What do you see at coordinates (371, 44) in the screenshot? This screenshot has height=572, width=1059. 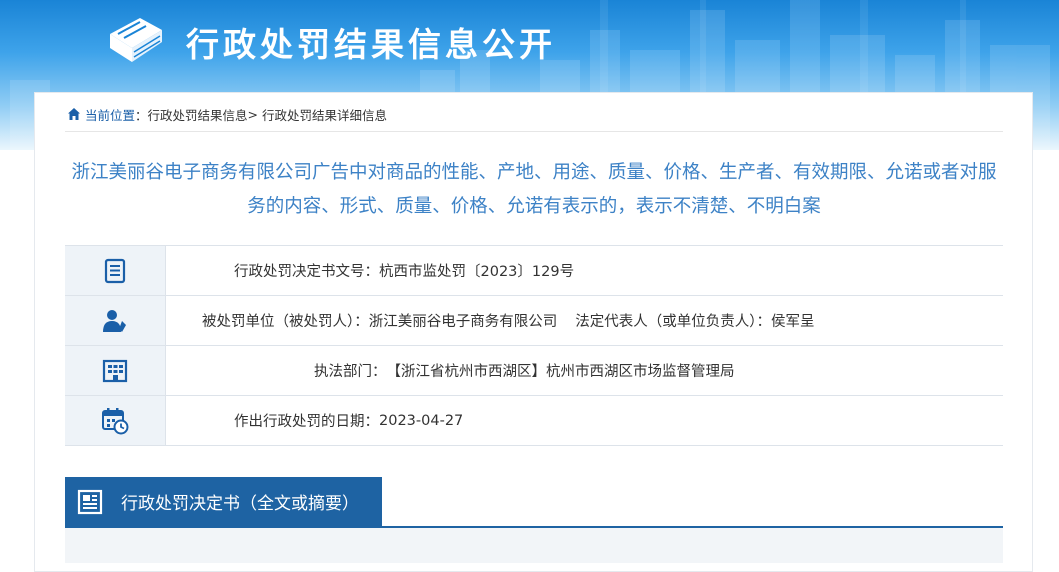 I see `page-header-title: 行政处罚结果信息公开` at bounding box center [371, 44].